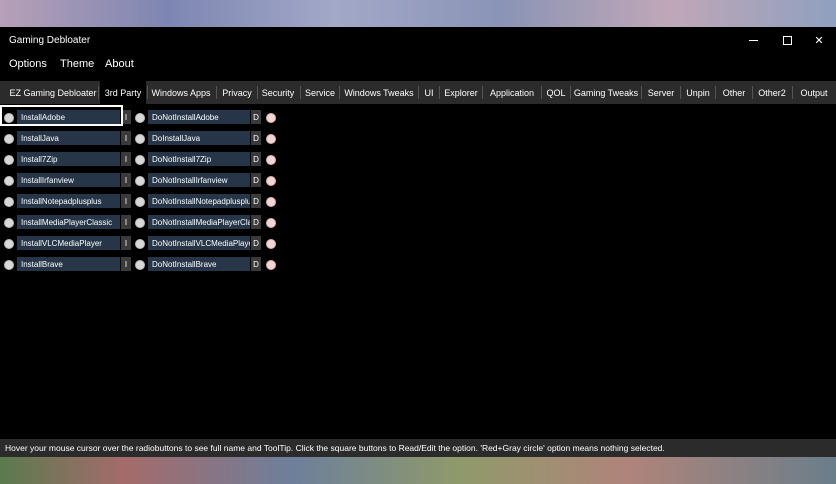 The image size is (836, 484). Describe the element at coordinates (123, 92) in the screenshot. I see `tab-3rd-party: 3rd Party` at that location.